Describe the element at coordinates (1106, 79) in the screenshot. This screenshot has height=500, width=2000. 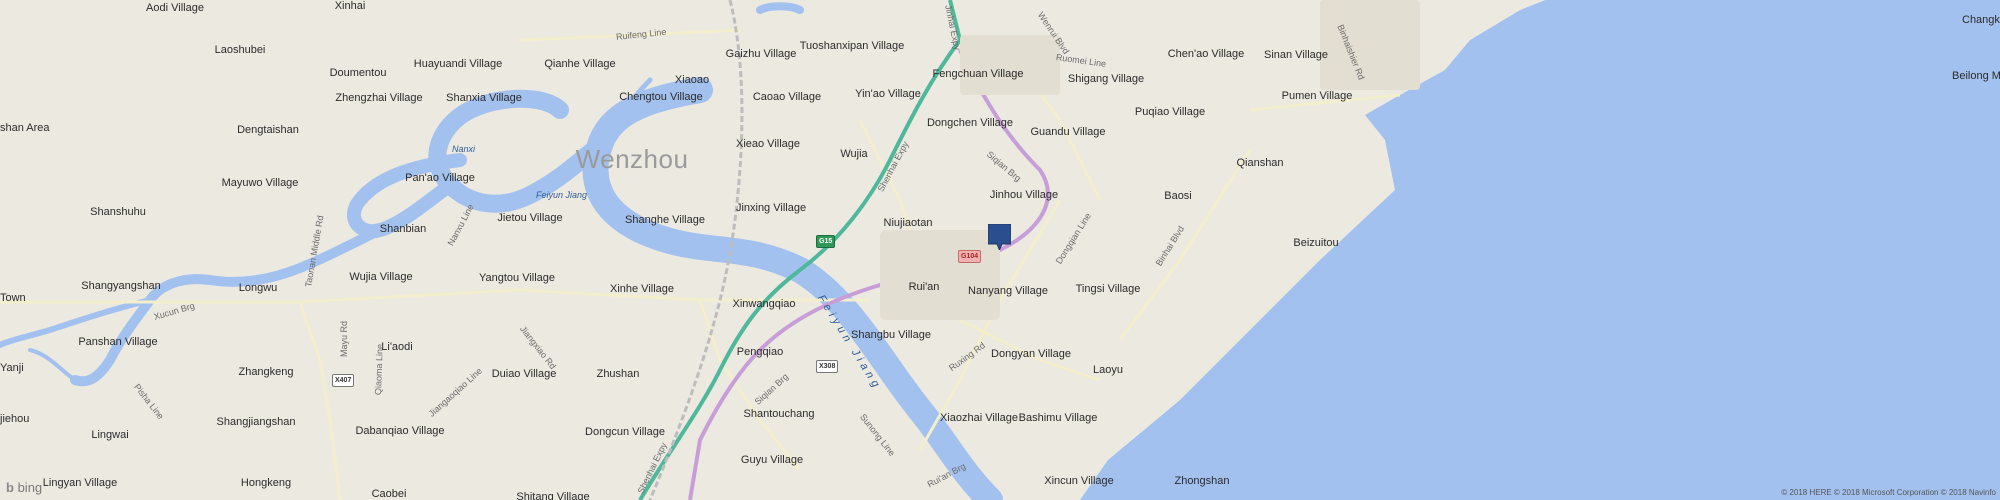
I see `place-label: Shigang Village` at that location.